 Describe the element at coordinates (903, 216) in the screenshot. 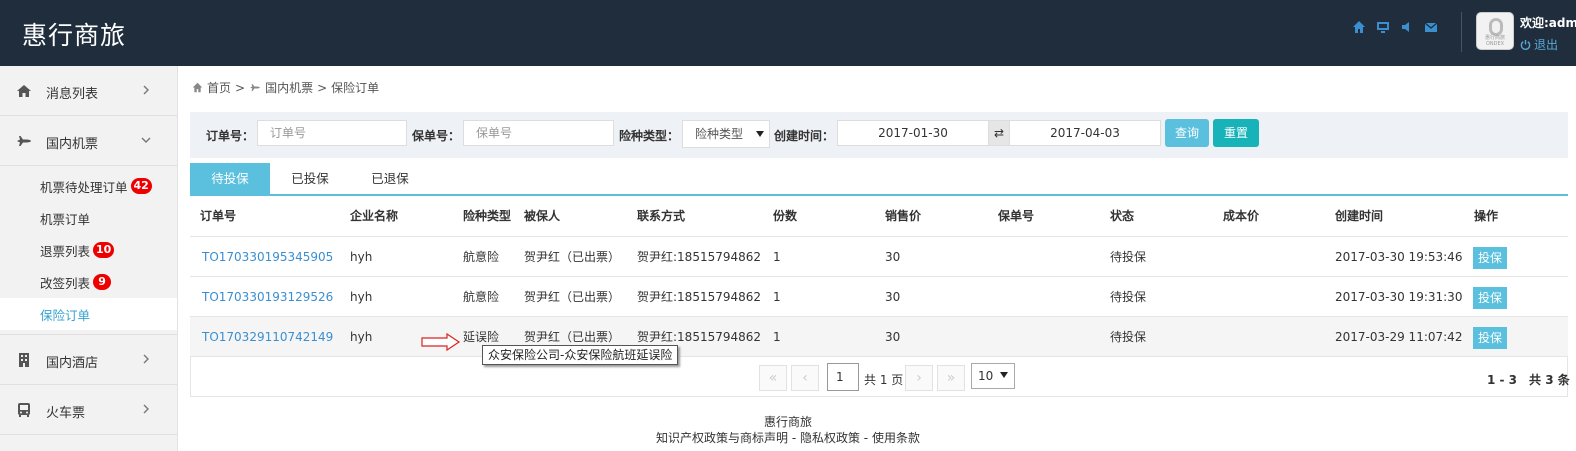

I see `column-header: 销售价` at that location.